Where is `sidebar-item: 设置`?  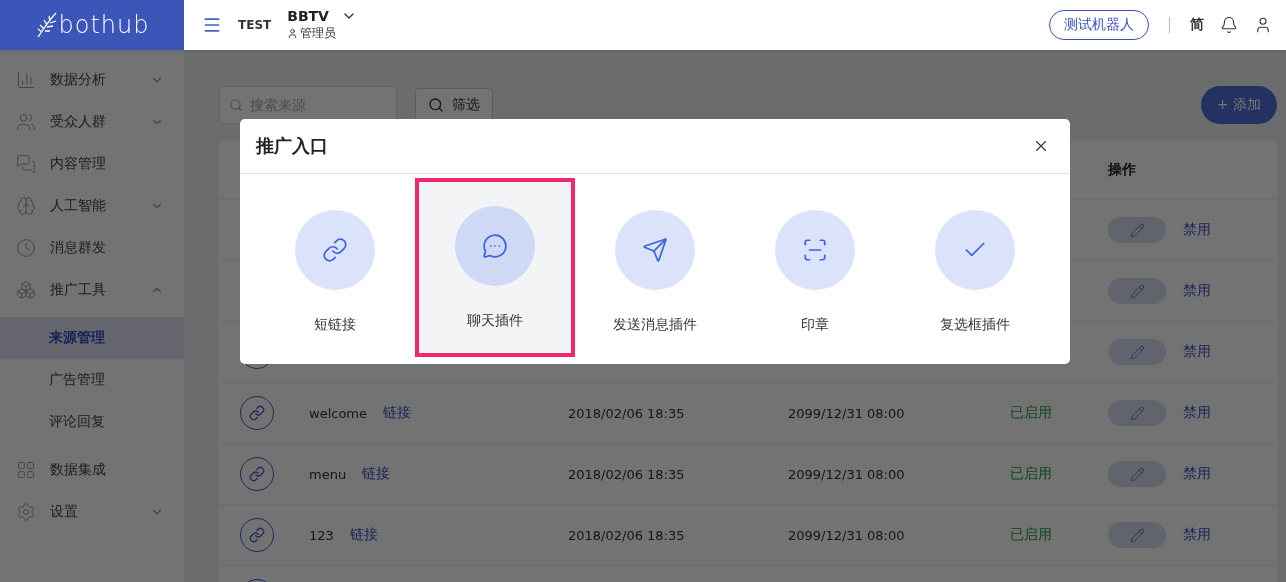
sidebar-item: 设置 is located at coordinates (92, 512).